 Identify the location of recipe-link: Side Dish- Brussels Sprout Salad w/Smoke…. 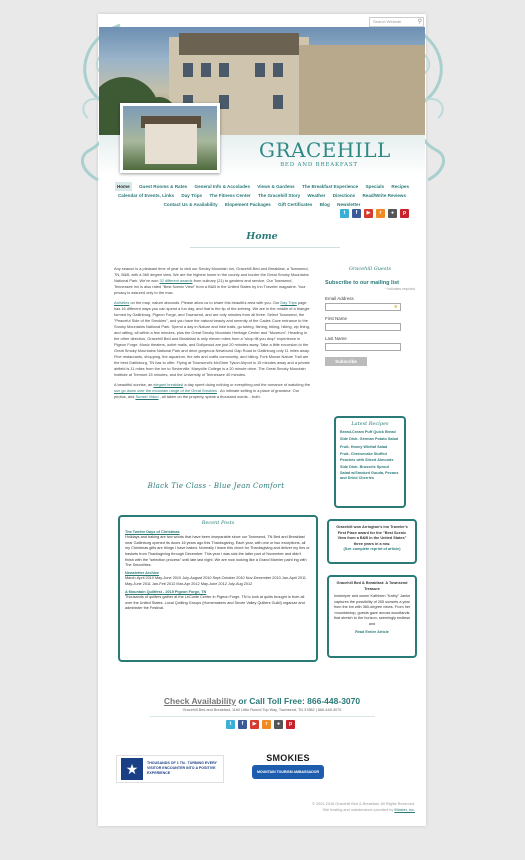
(370, 473).